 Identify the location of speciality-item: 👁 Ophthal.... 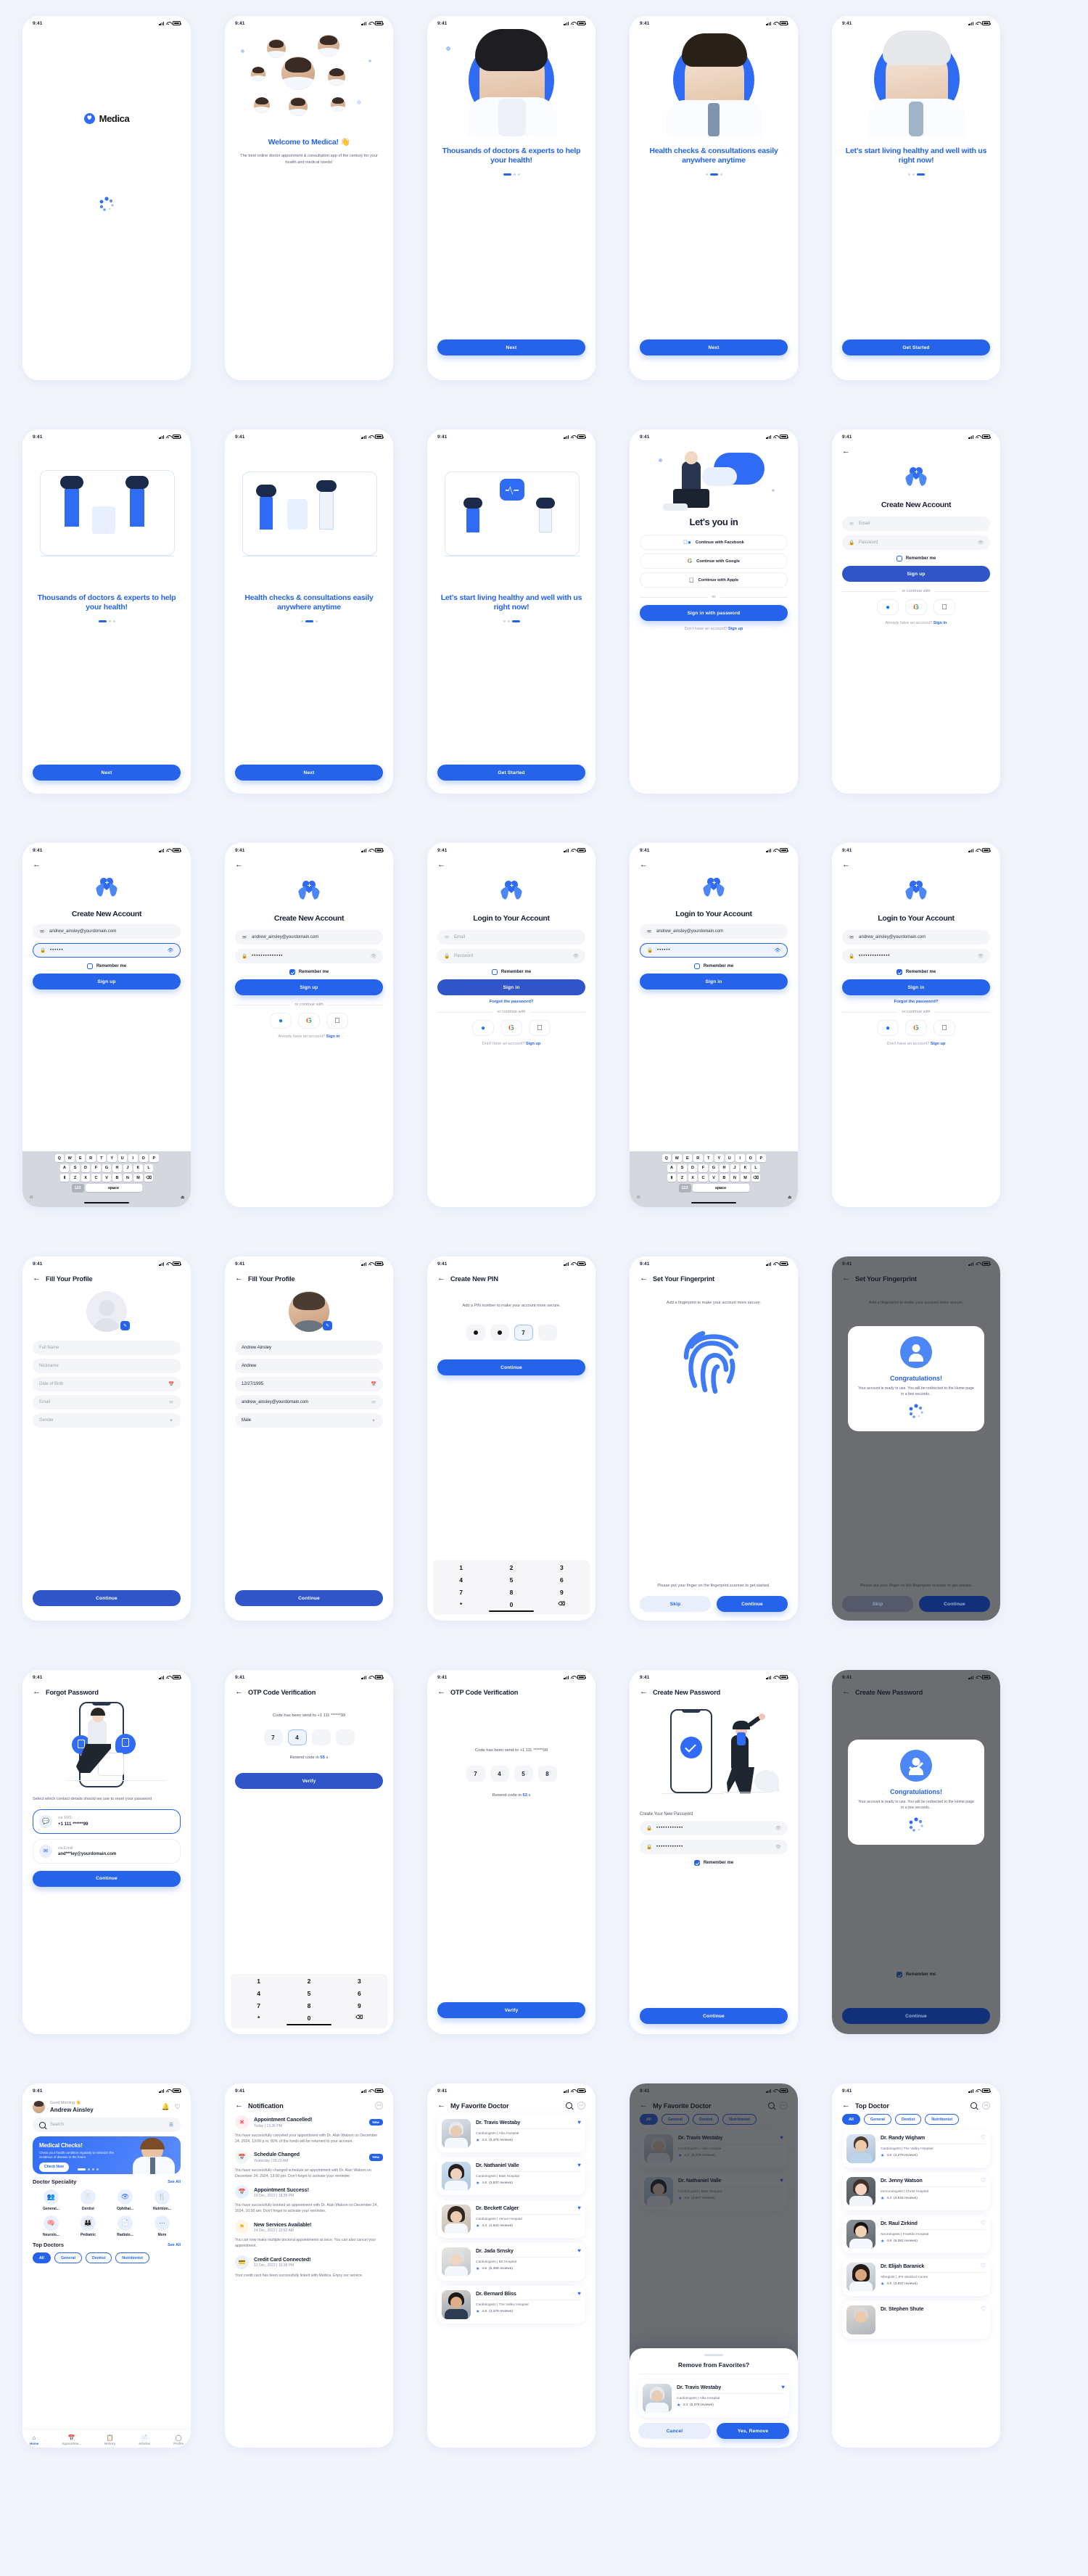
(126, 2200).